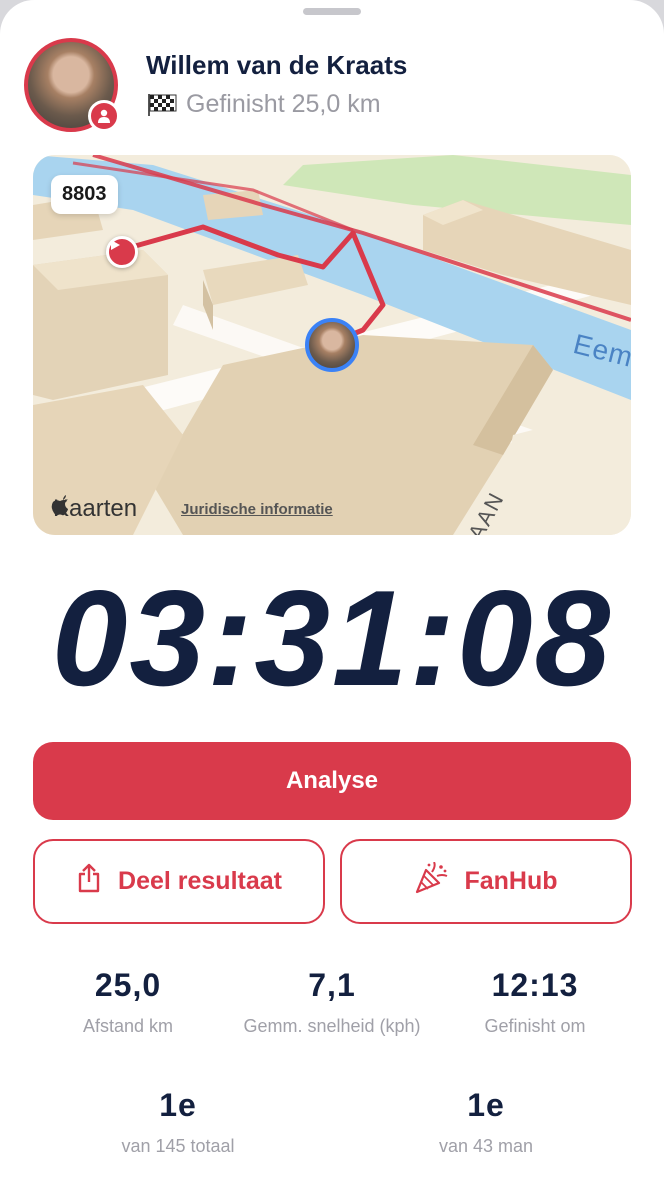 The image size is (664, 1200). I want to click on party-popper-icon, so click(431, 881).